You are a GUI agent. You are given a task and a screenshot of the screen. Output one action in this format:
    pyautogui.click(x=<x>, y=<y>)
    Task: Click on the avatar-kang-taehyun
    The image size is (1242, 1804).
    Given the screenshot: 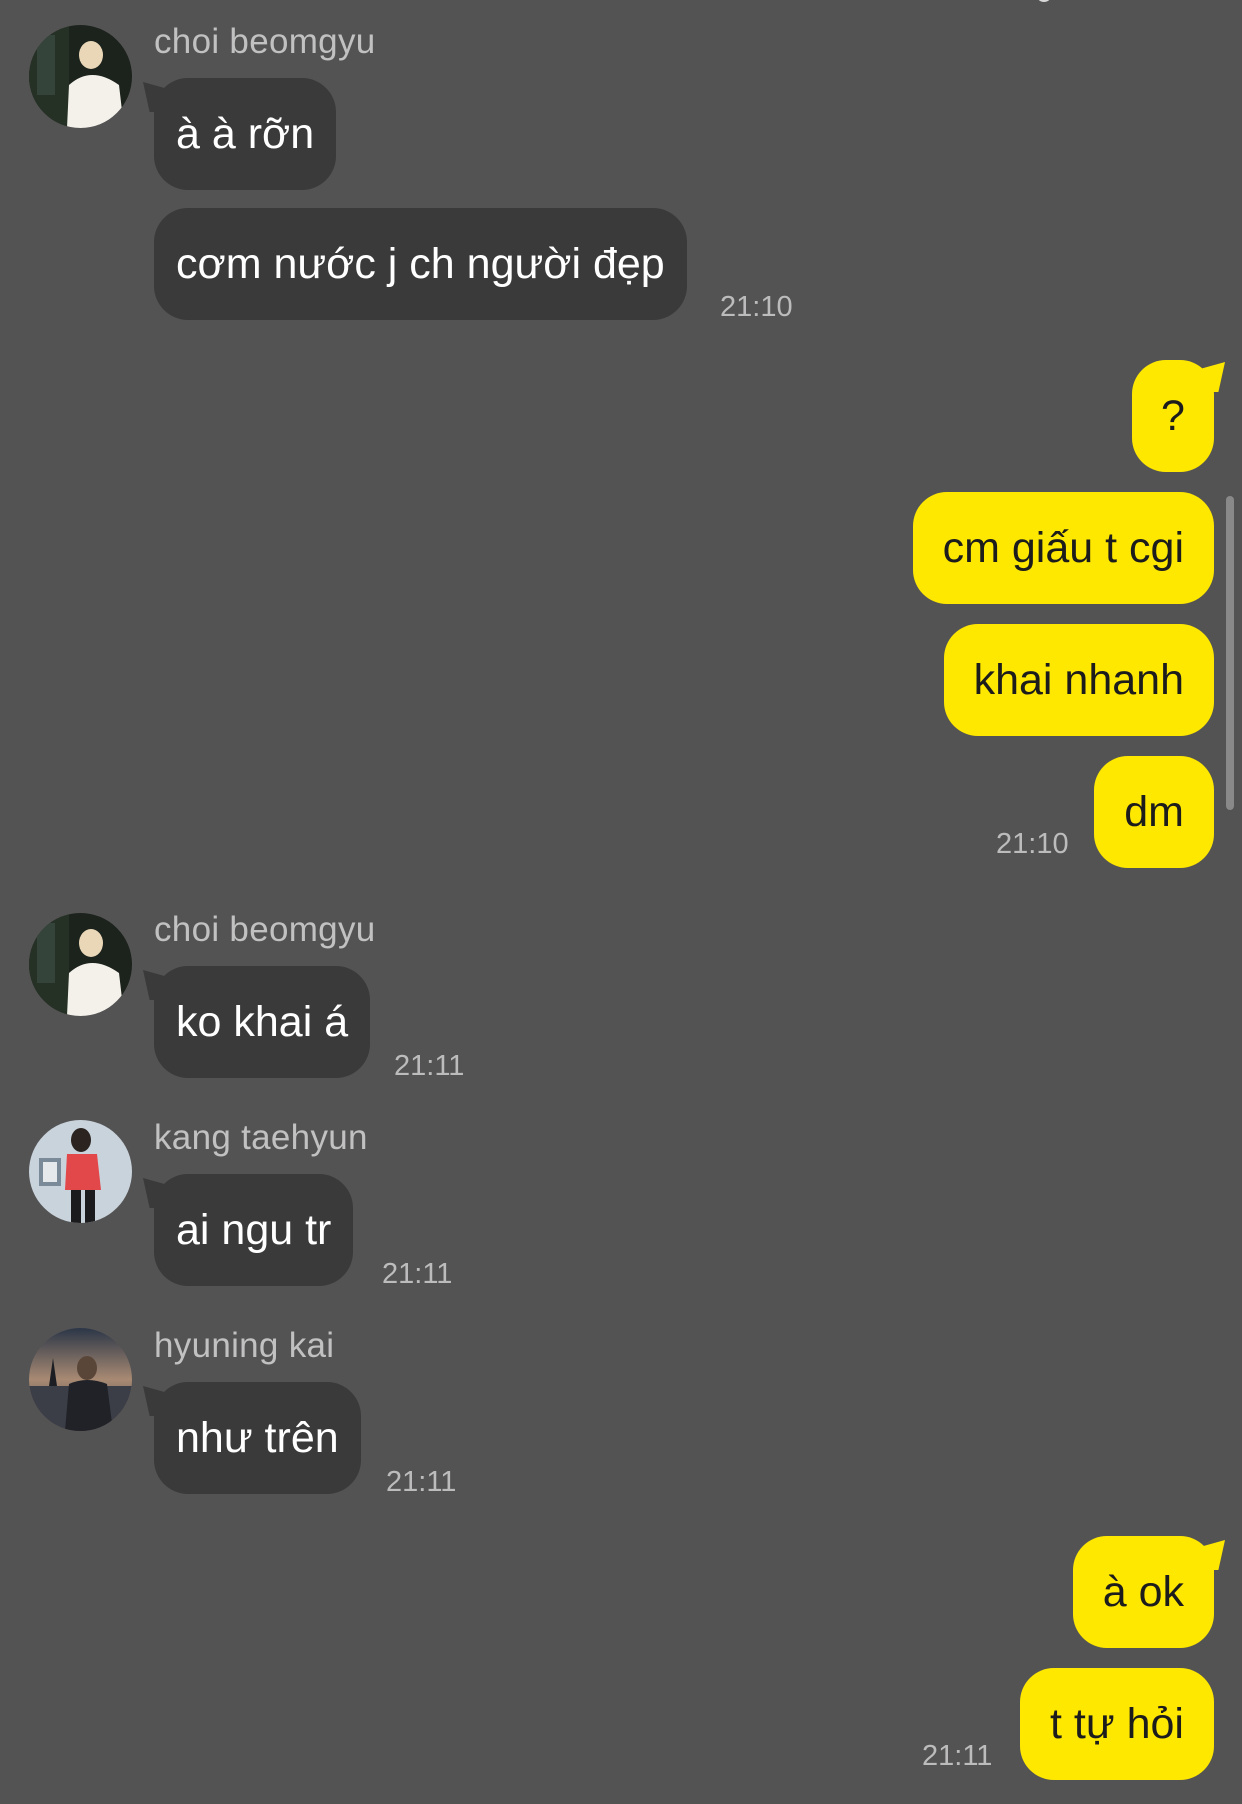 What is the action you would take?
    pyautogui.click(x=80, y=1171)
    